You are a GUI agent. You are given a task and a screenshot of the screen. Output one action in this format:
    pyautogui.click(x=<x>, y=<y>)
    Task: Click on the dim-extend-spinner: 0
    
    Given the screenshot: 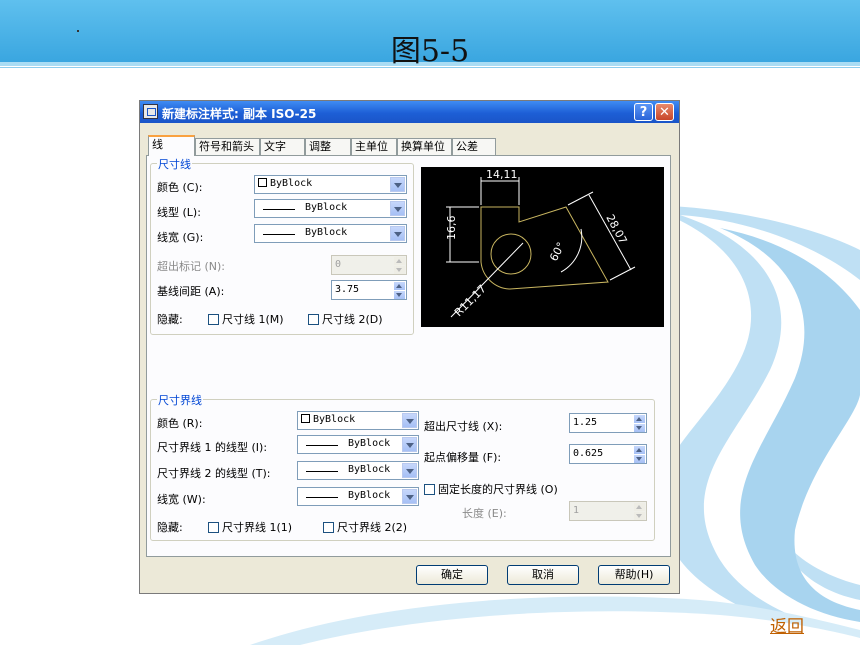 What is the action you would take?
    pyautogui.click(x=369, y=265)
    